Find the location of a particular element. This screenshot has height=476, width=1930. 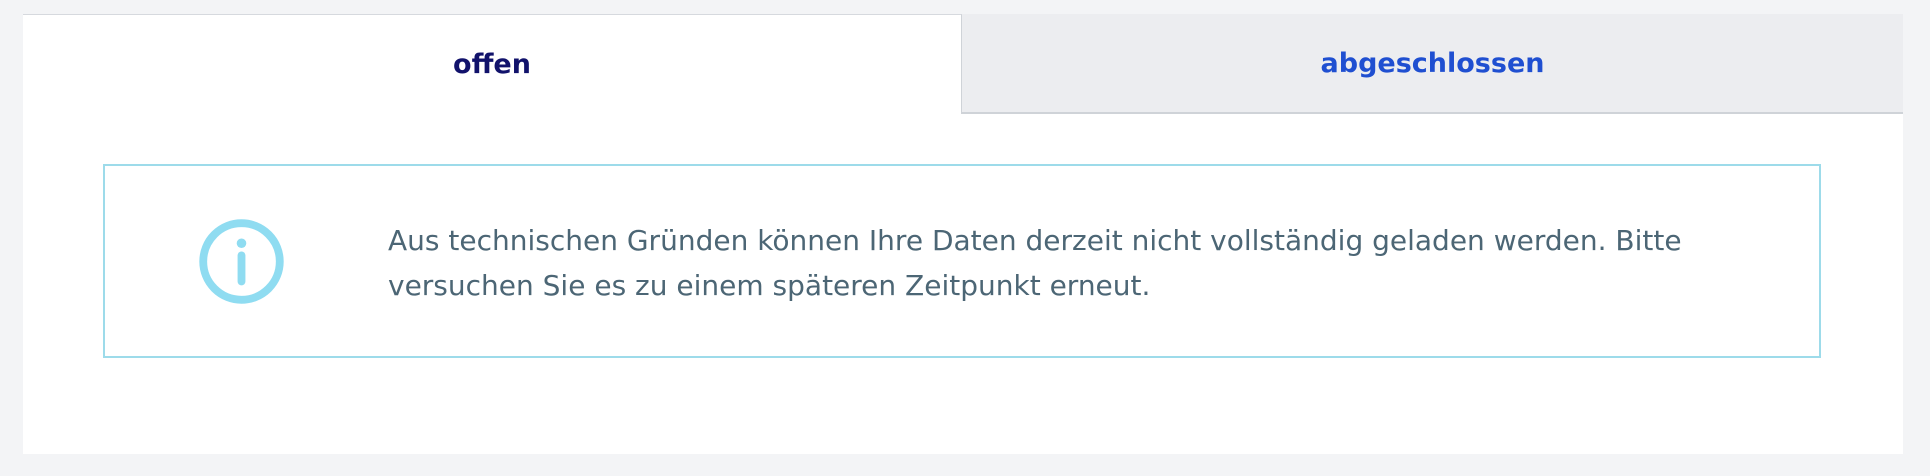

tab-closed-label: abgeschlossen is located at coordinates (1432, 63).